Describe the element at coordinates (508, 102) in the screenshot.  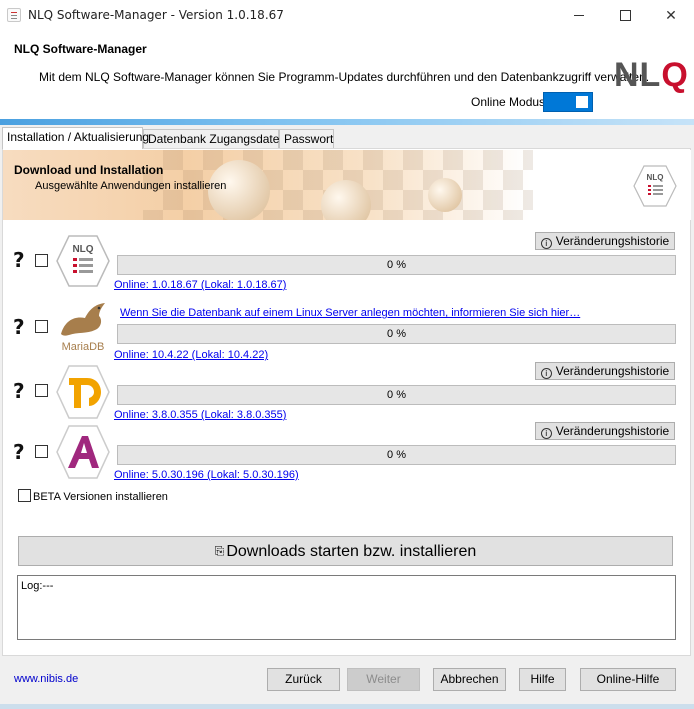
I see `online-mode-label: Online Modus` at that location.